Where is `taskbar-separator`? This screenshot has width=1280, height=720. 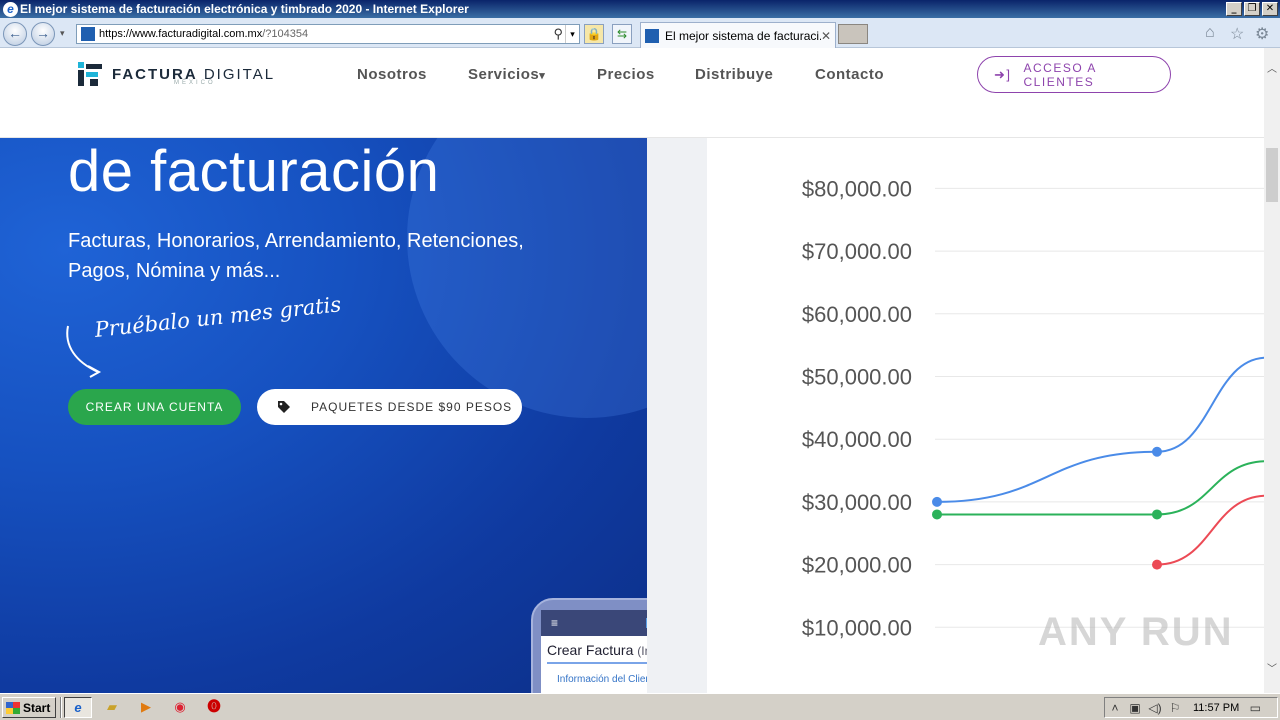
taskbar-separator is located at coordinates (61, 707).